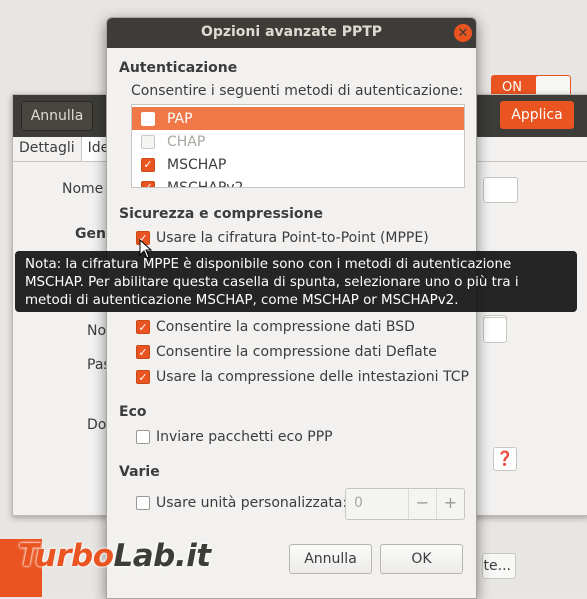  Describe the element at coordinates (244, 437) in the screenshot. I see `echo-label: Inviare pacchetti eco PPP` at that location.